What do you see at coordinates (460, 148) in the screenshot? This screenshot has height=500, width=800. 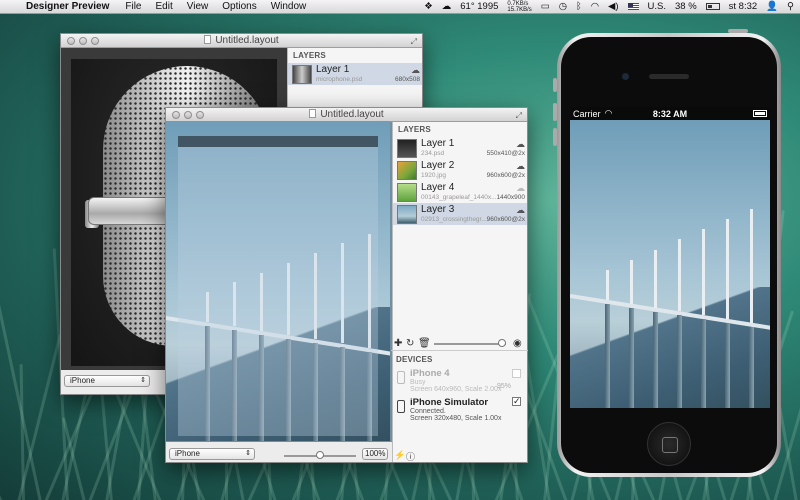 I see `layer-row: Layer 1 234.psd 550x410@2x ☁` at bounding box center [460, 148].